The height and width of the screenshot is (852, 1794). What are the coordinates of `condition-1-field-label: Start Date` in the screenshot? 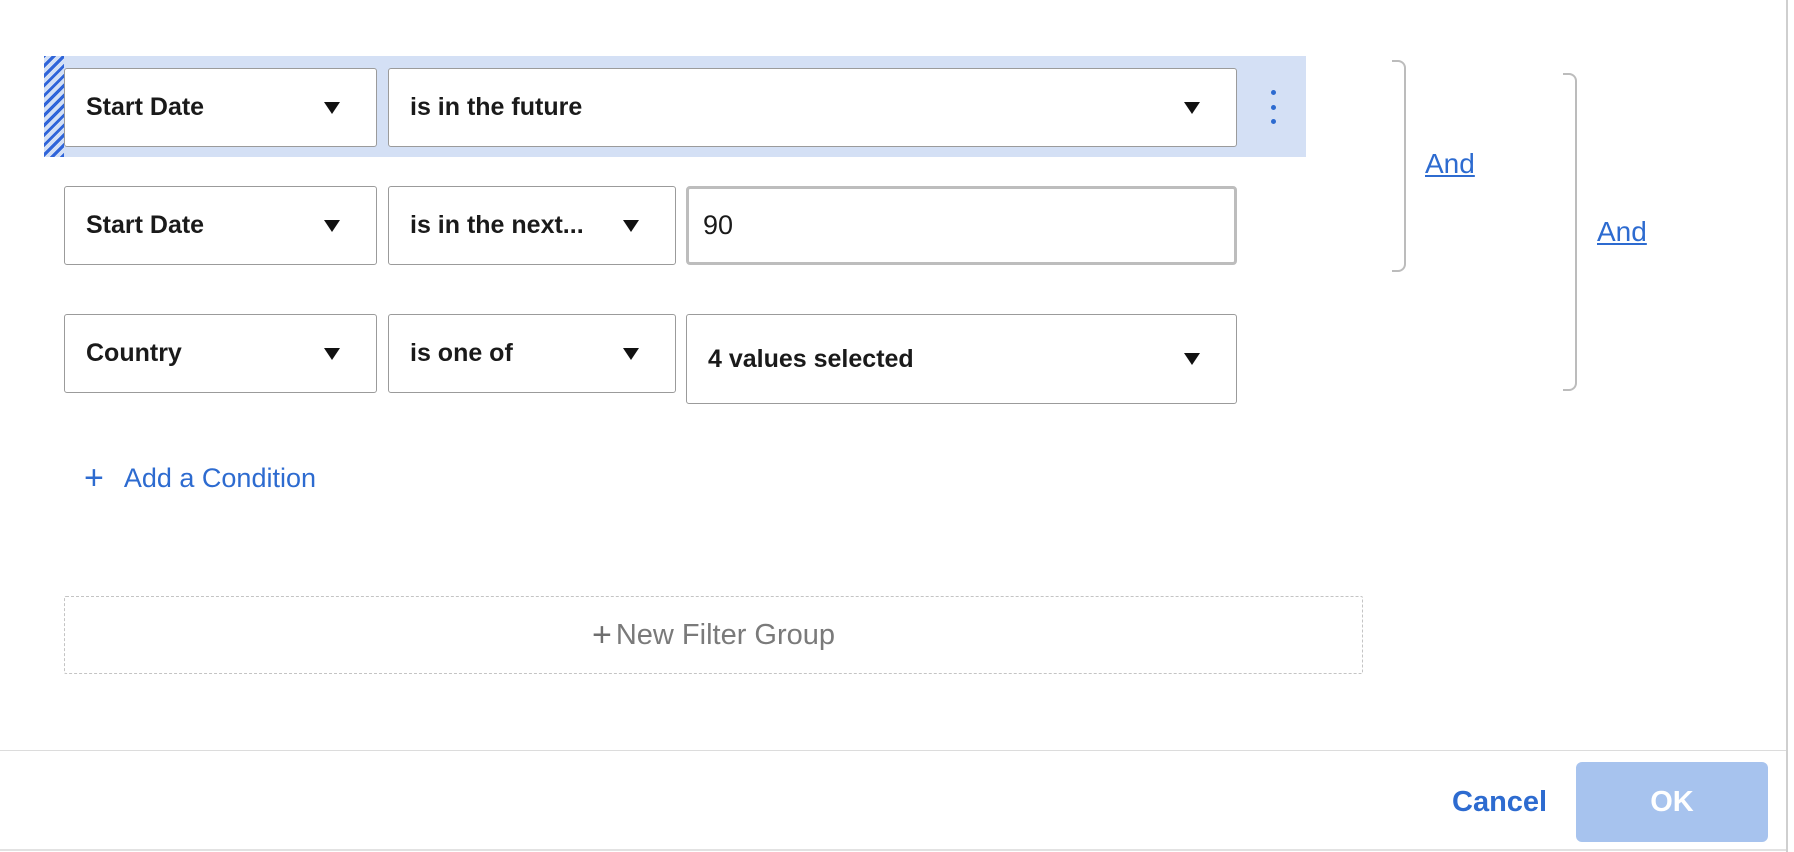 It's located at (145, 107).